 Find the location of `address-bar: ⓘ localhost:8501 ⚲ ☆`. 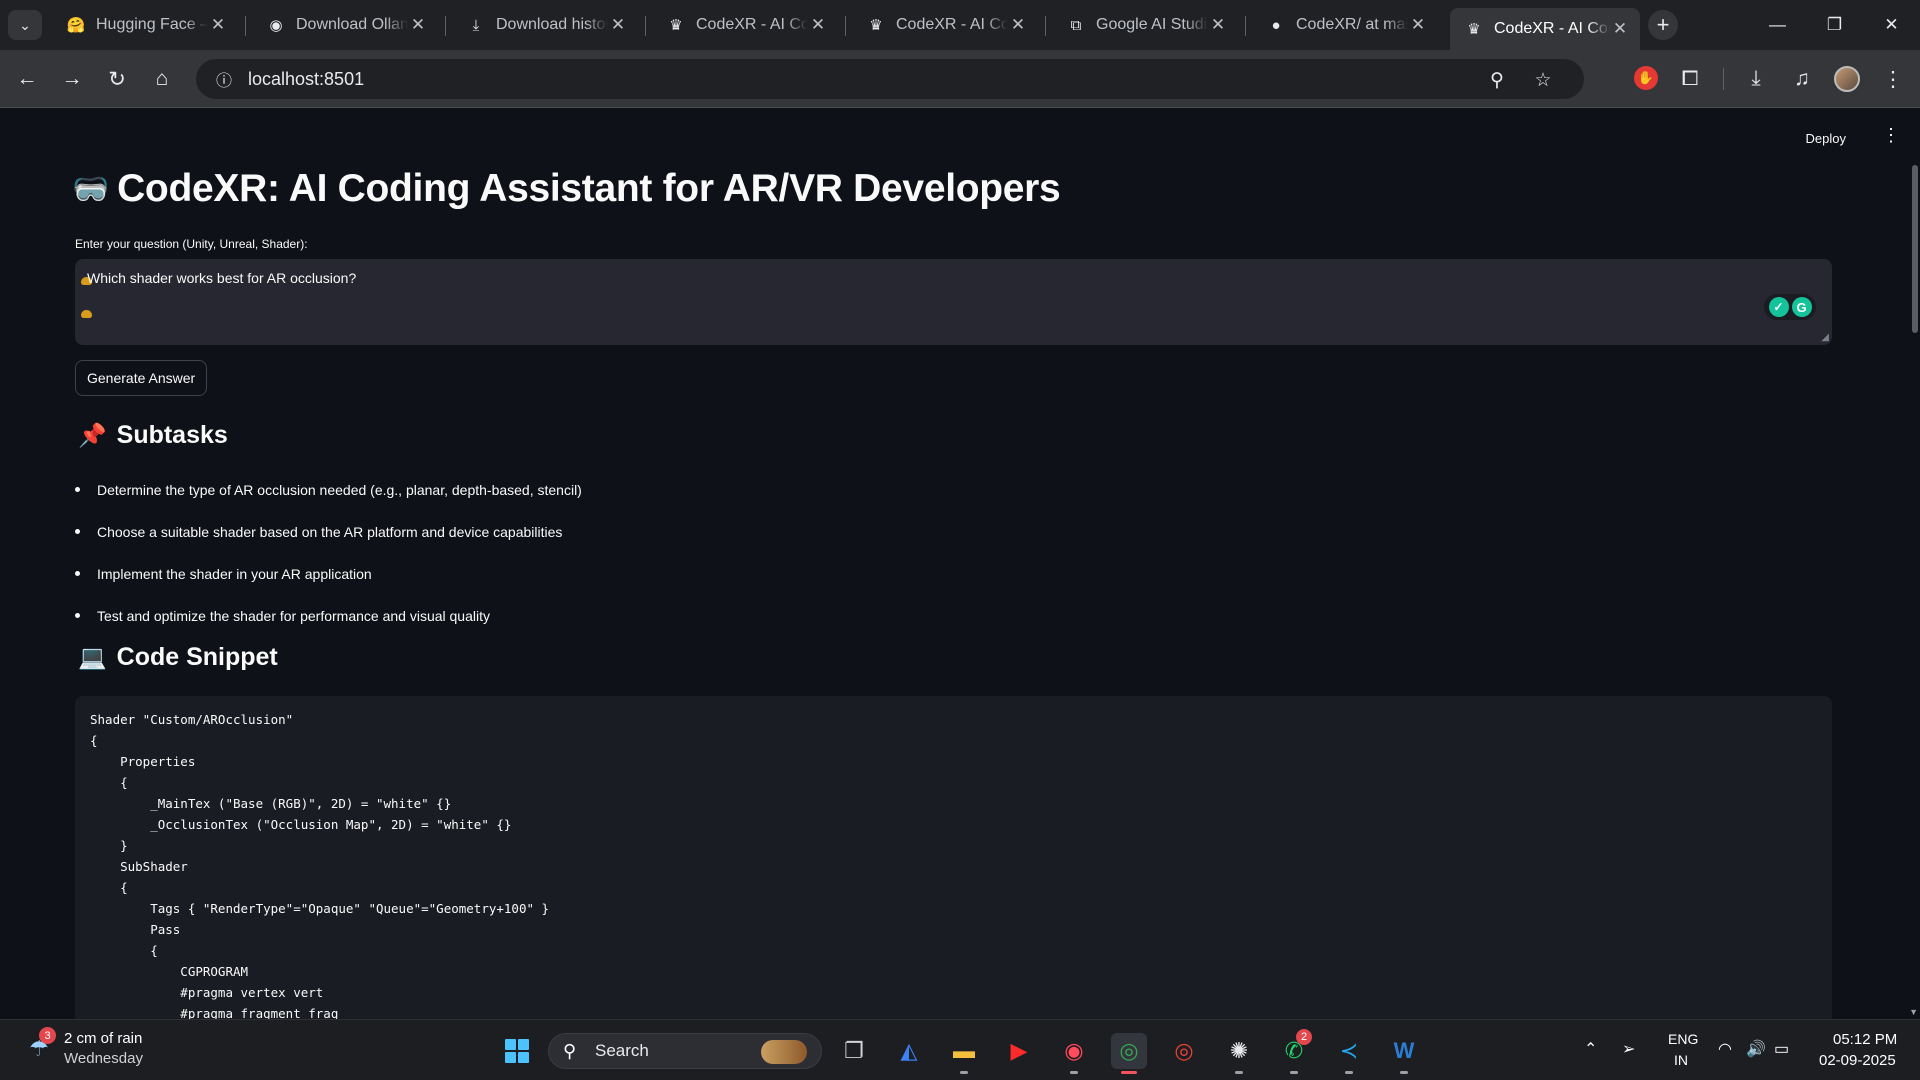

address-bar: ⓘ localhost:8501 ⚲ ☆ is located at coordinates (890, 79).